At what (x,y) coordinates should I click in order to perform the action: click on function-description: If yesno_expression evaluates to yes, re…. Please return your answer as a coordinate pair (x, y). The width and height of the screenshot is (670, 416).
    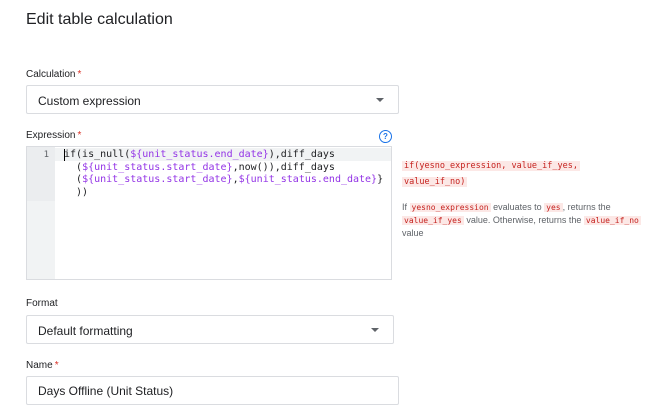
    Looking at the image, I should click on (521, 220).